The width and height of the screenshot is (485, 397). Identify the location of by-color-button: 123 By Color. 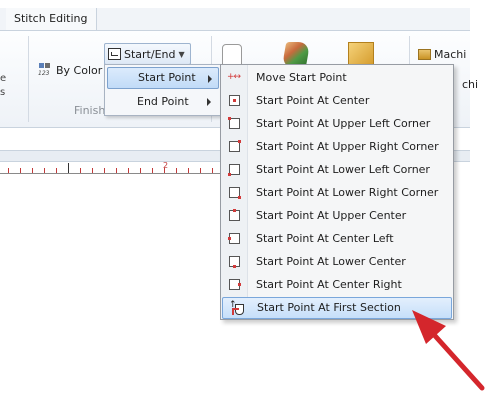
(70, 70).